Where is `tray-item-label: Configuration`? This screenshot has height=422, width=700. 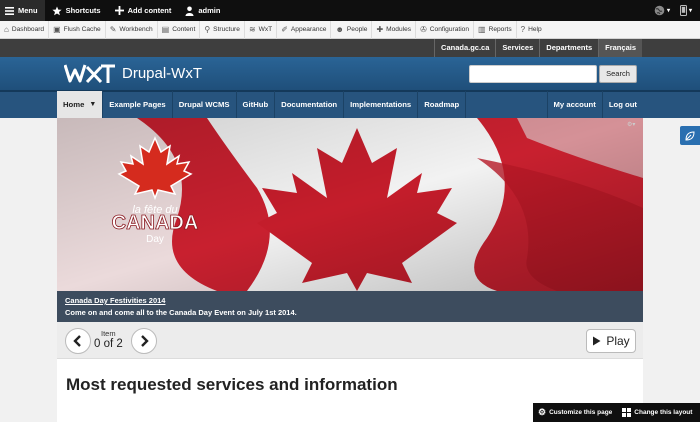
tray-item-label: Configuration is located at coordinates (449, 29).